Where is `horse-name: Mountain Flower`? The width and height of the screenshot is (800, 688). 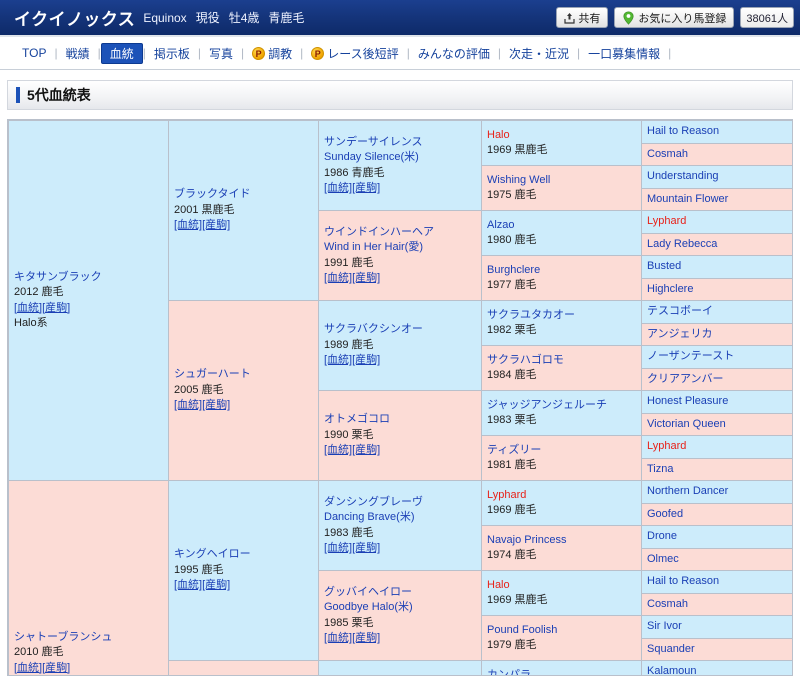 horse-name: Mountain Flower is located at coordinates (687, 199).